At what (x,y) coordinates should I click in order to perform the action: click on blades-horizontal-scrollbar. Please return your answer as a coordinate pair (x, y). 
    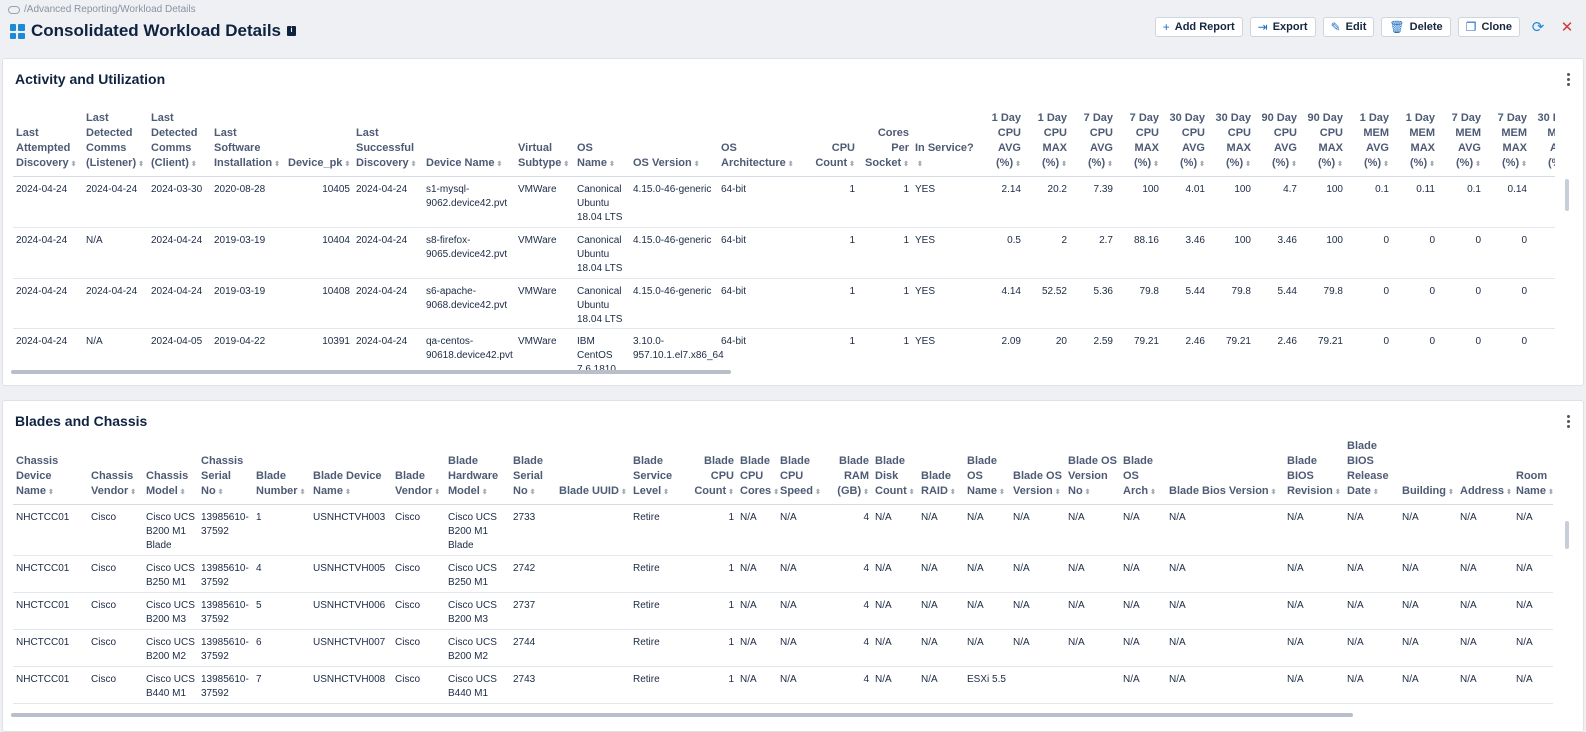
    Looking at the image, I should click on (682, 715).